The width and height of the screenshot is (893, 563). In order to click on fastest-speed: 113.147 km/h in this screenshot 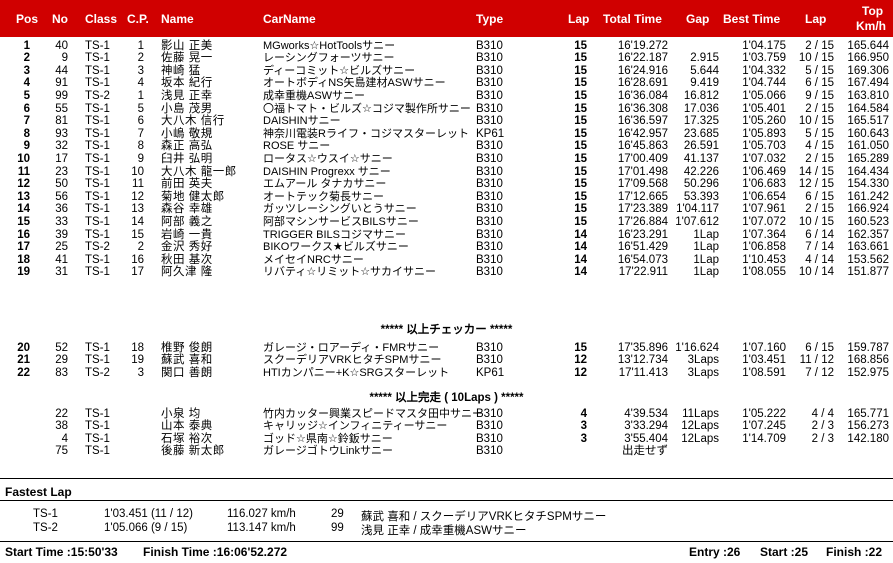, I will do `click(261, 528)`.